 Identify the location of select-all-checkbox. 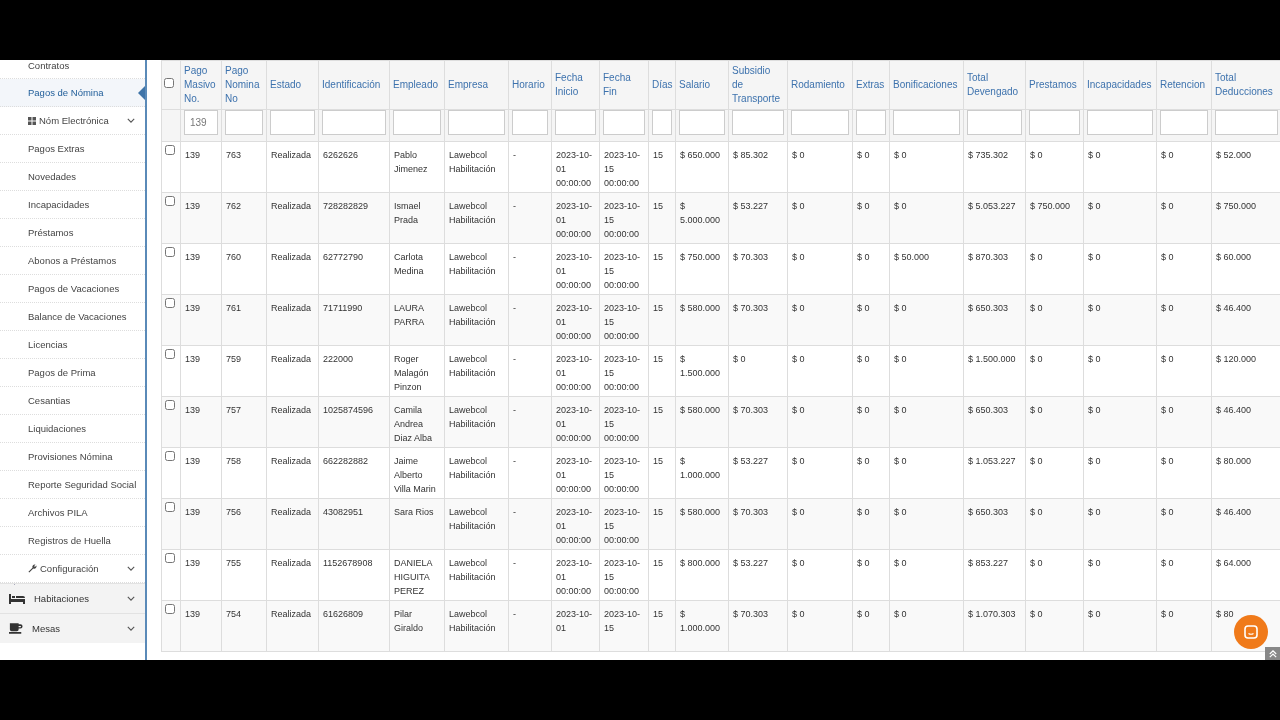
(169, 83).